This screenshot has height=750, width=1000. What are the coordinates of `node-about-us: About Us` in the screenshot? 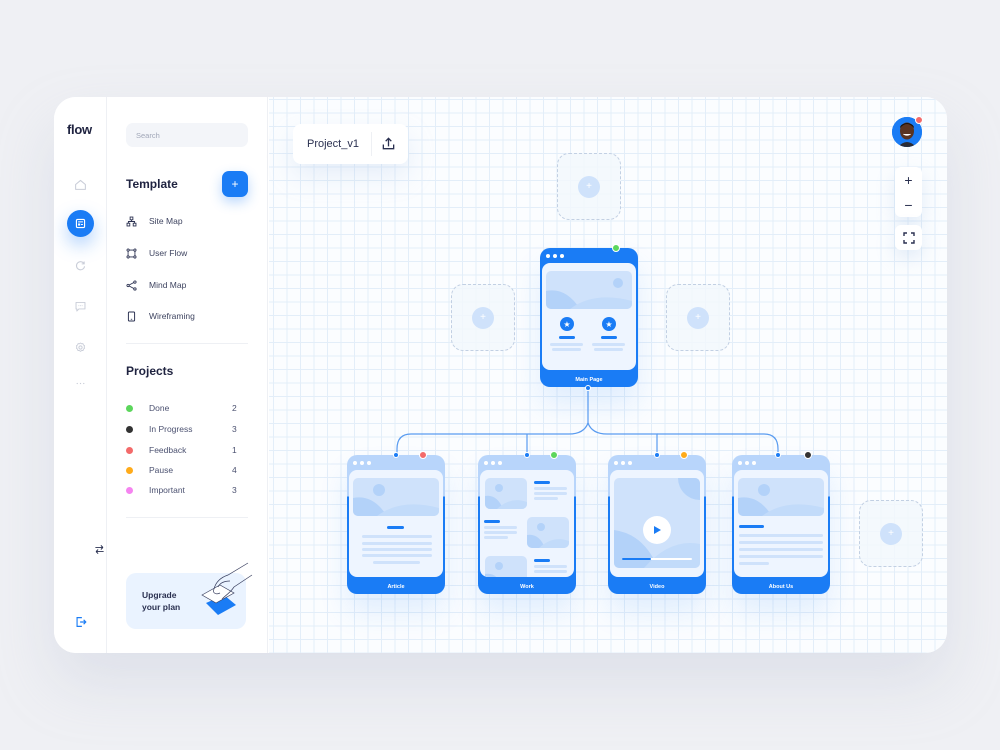 It's located at (781, 522).